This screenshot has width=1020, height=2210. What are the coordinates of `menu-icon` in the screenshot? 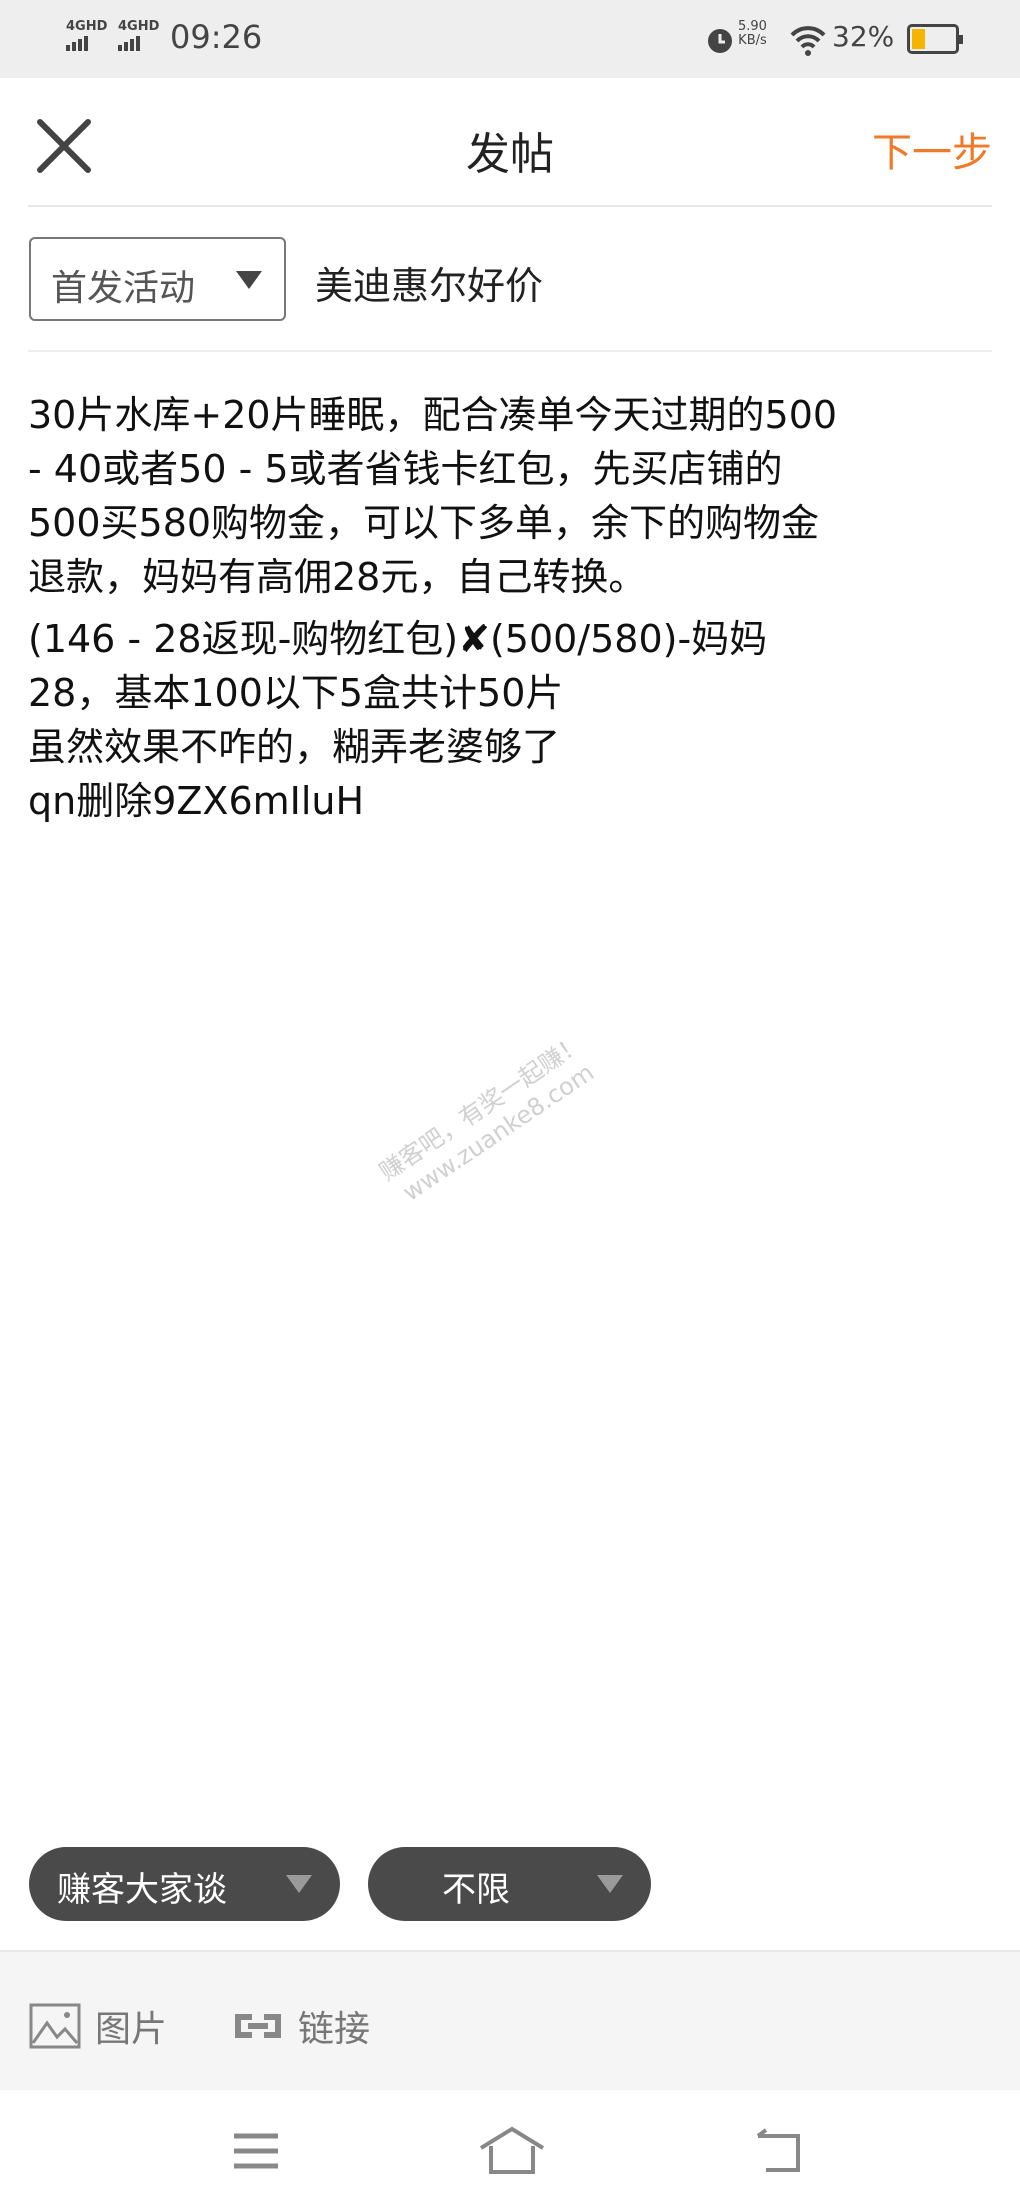 It's located at (256, 2151).